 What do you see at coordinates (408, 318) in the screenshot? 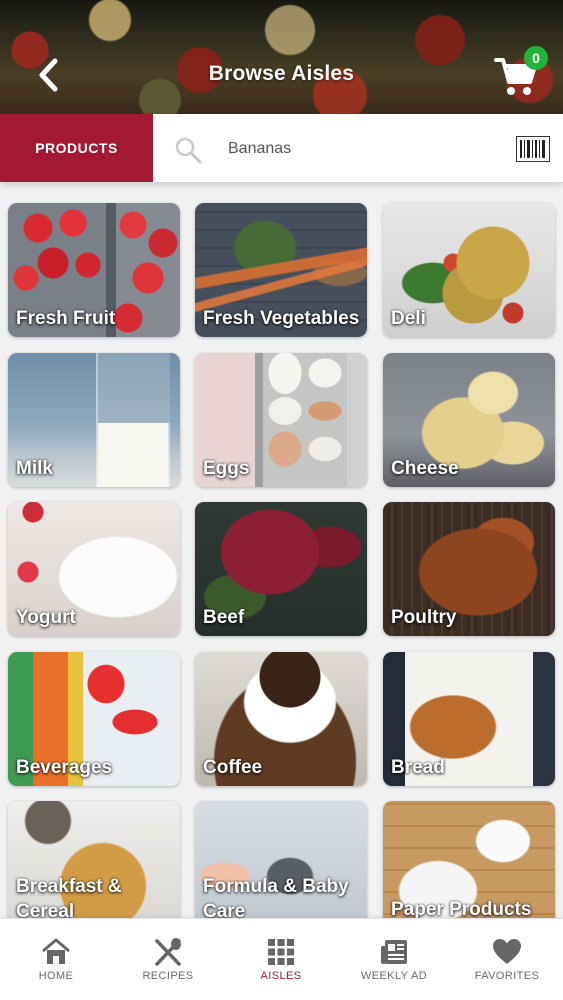
I see `aisle-label: Deli` at bounding box center [408, 318].